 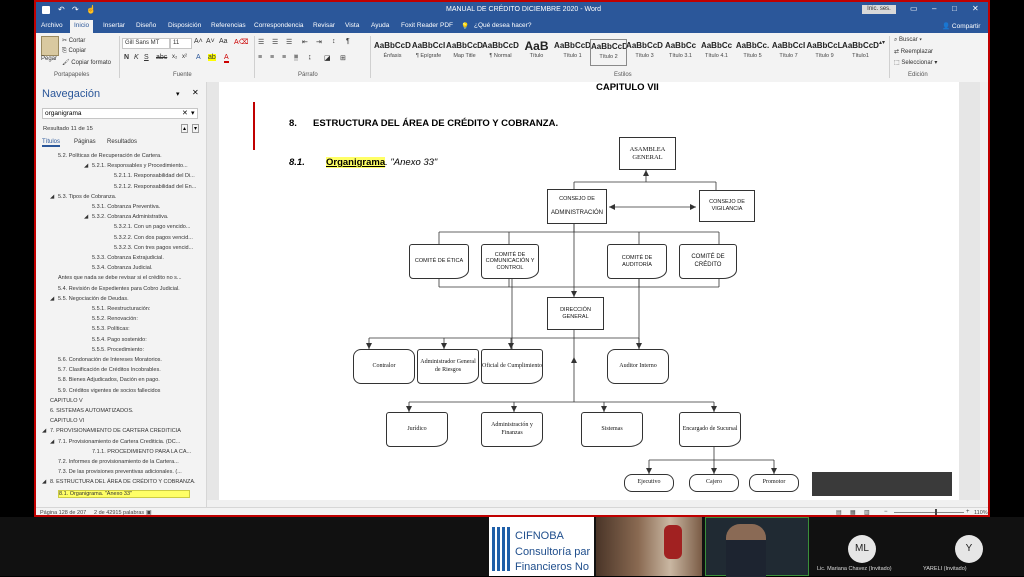 I want to click on nav-heading-item: CAPITULO VI, so click(x=67, y=421).